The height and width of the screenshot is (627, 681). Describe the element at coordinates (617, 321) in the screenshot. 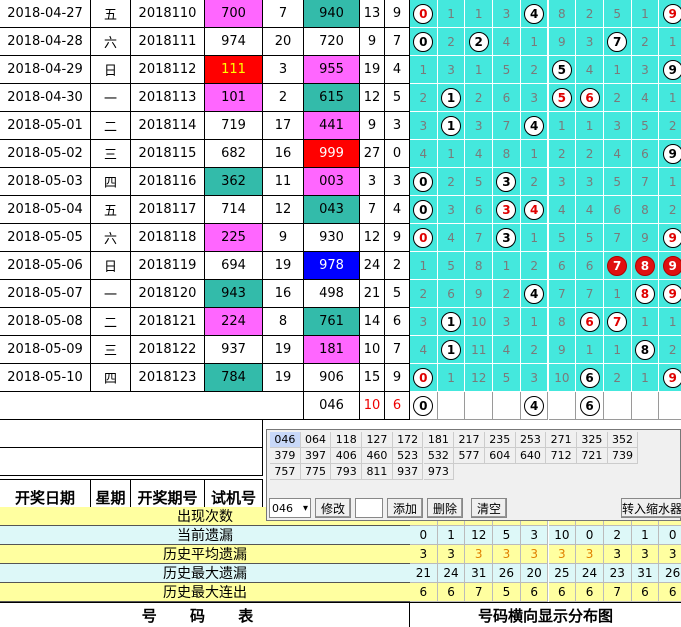

I see `draw-digit-ball: 7` at that location.